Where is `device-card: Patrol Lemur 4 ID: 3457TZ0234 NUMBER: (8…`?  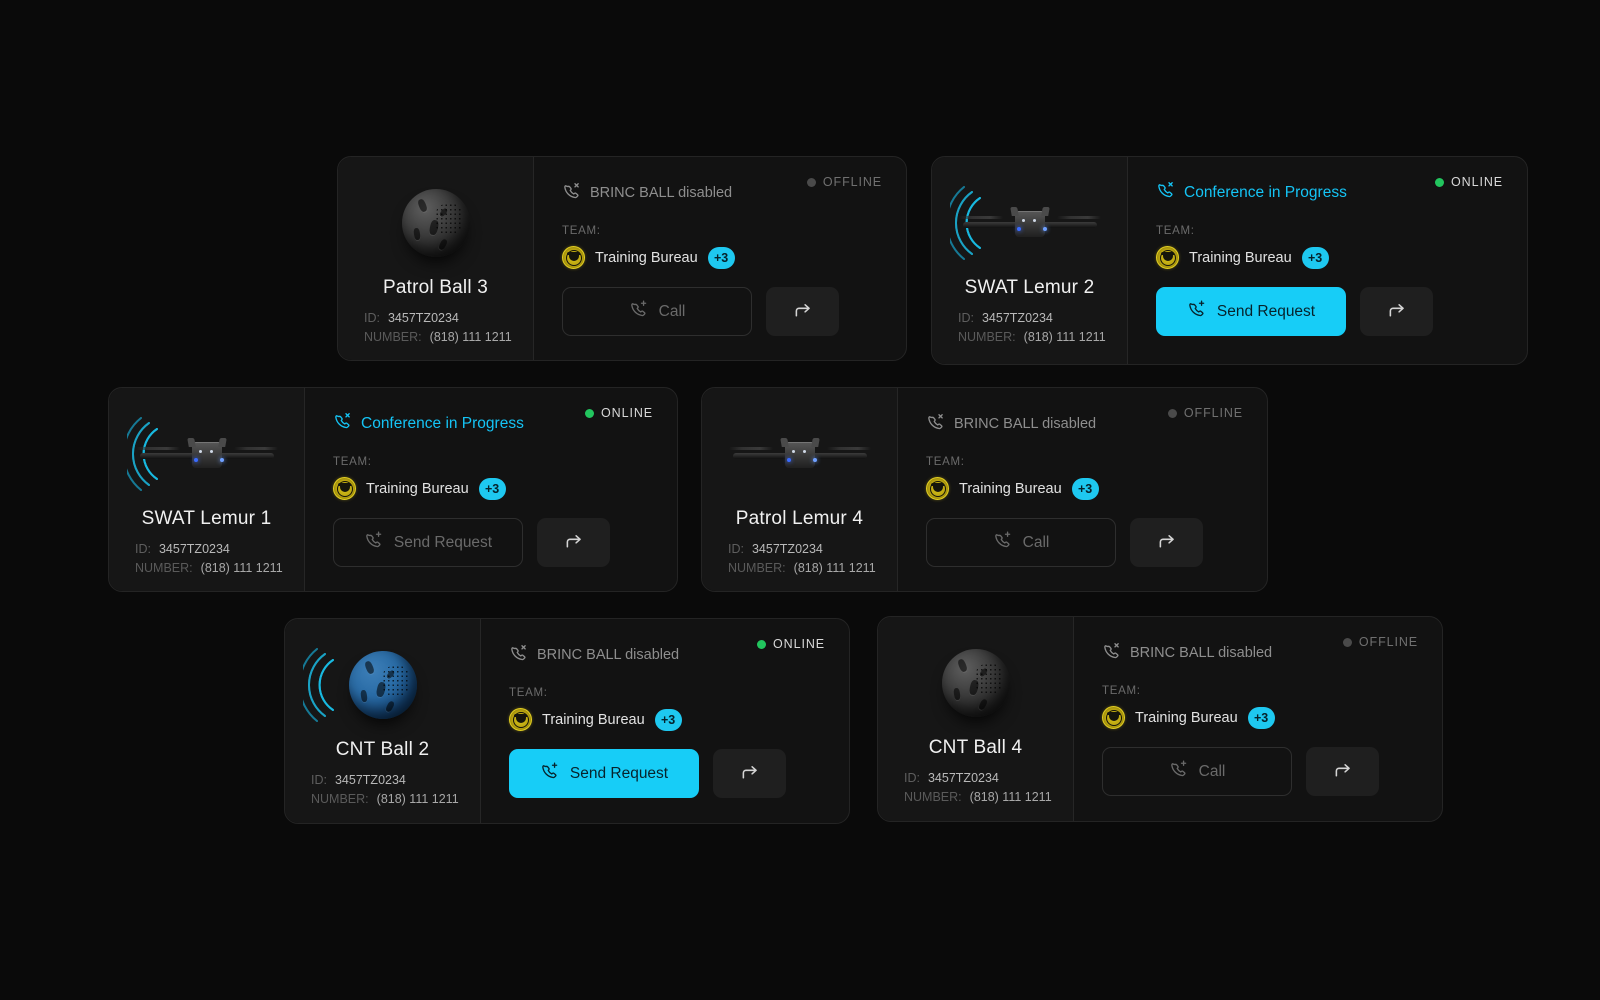
device-card: Patrol Lemur 4 ID: 3457TZ0234 NUMBER: (8… is located at coordinates (984, 489).